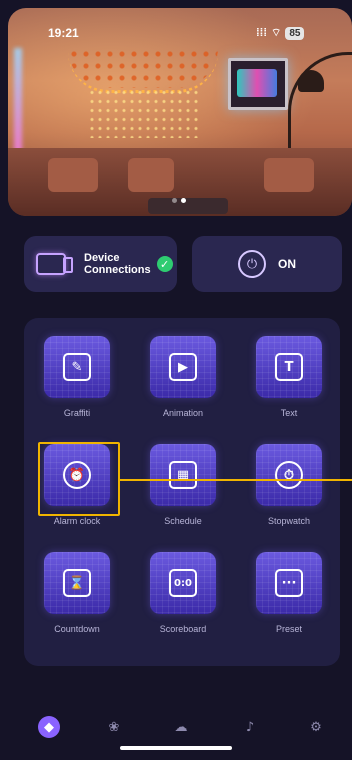  I want to click on check-icon: ✓, so click(164, 264).